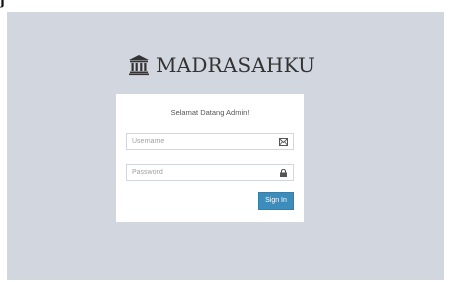  Describe the element at coordinates (236, 65) in the screenshot. I see `app-title: MADRASAHKU` at that location.